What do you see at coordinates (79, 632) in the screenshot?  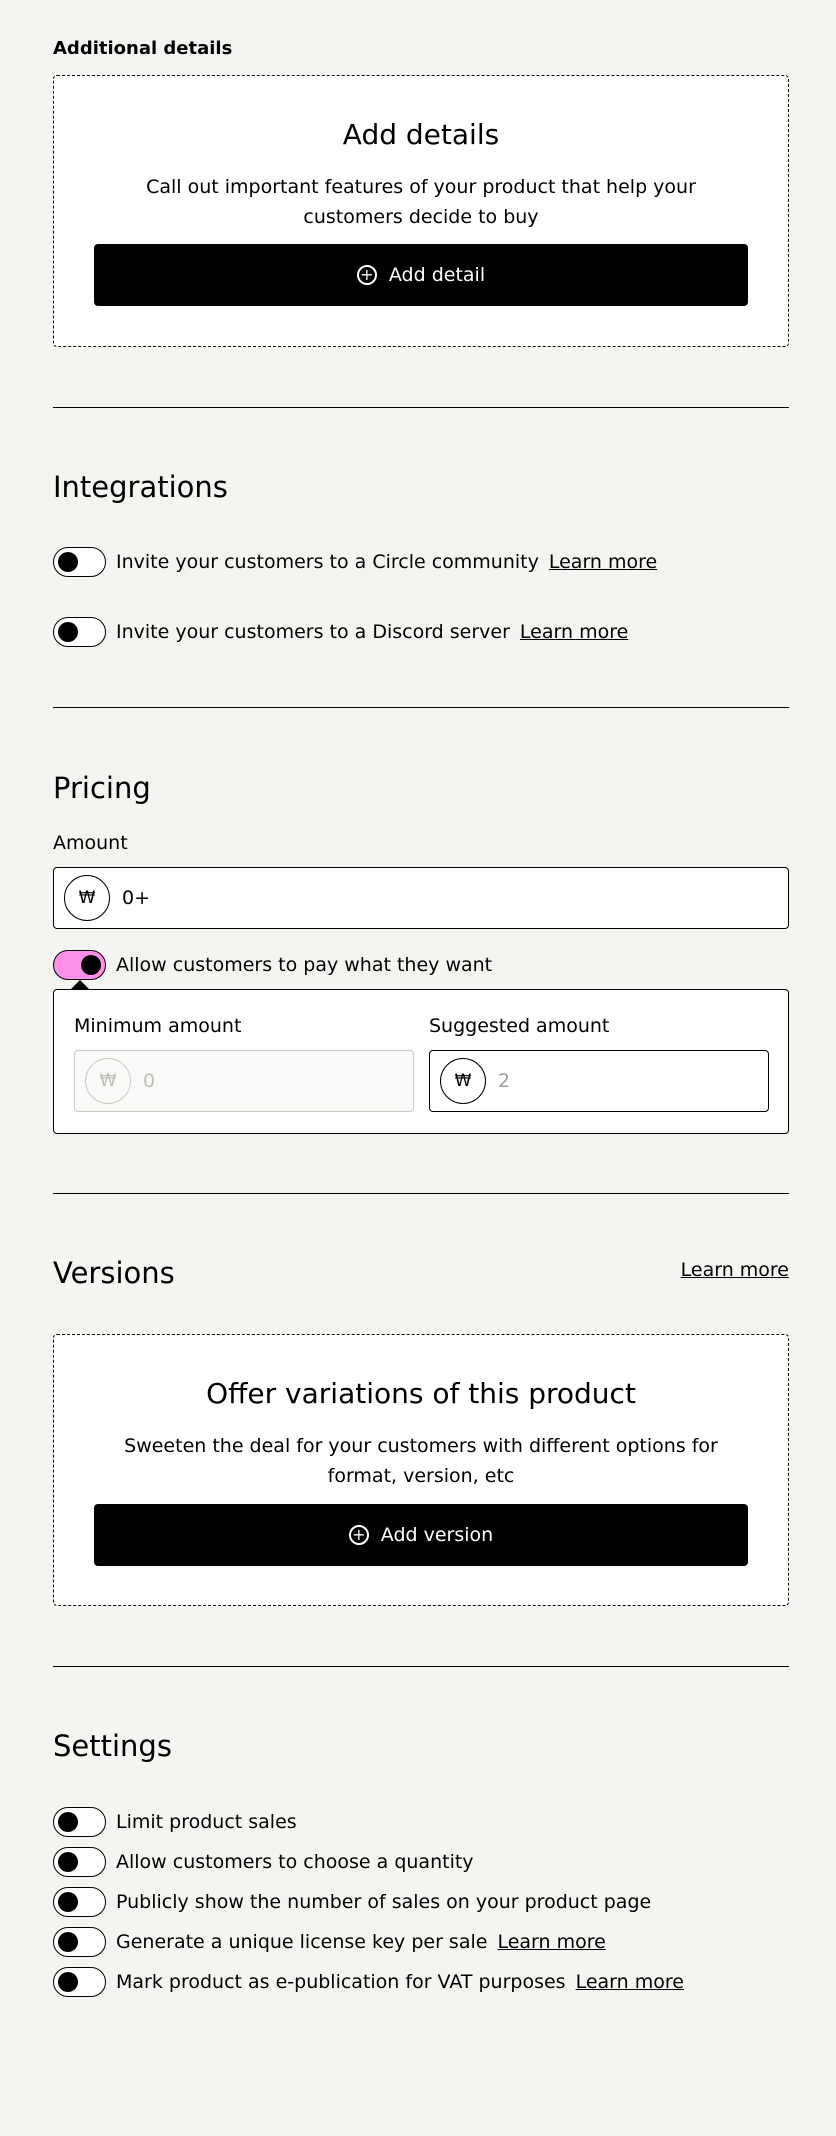 I see `discord-toggle` at bounding box center [79, 632].